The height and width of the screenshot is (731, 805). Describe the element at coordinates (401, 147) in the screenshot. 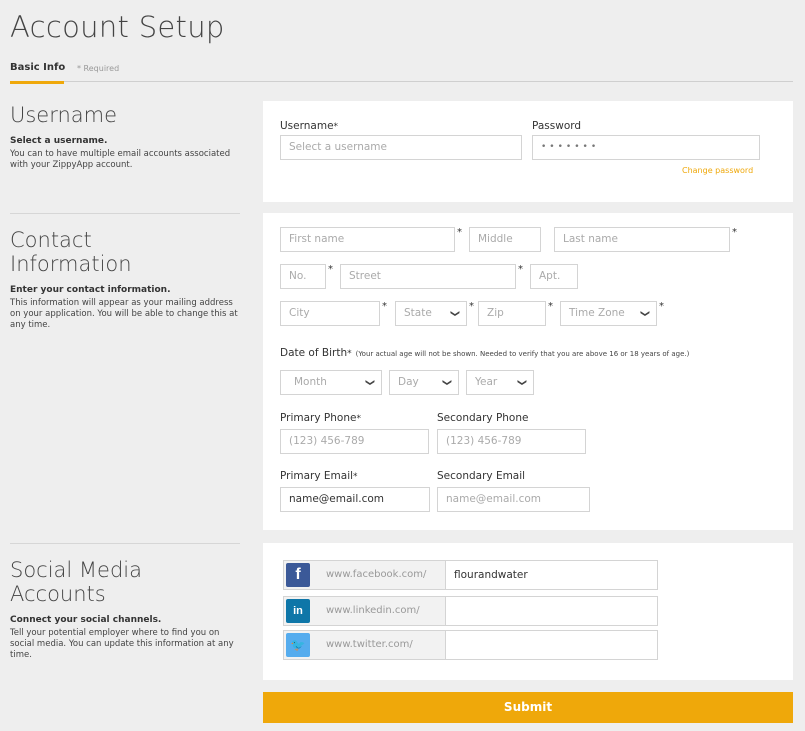

I see `username-input: Select a username` at that location.